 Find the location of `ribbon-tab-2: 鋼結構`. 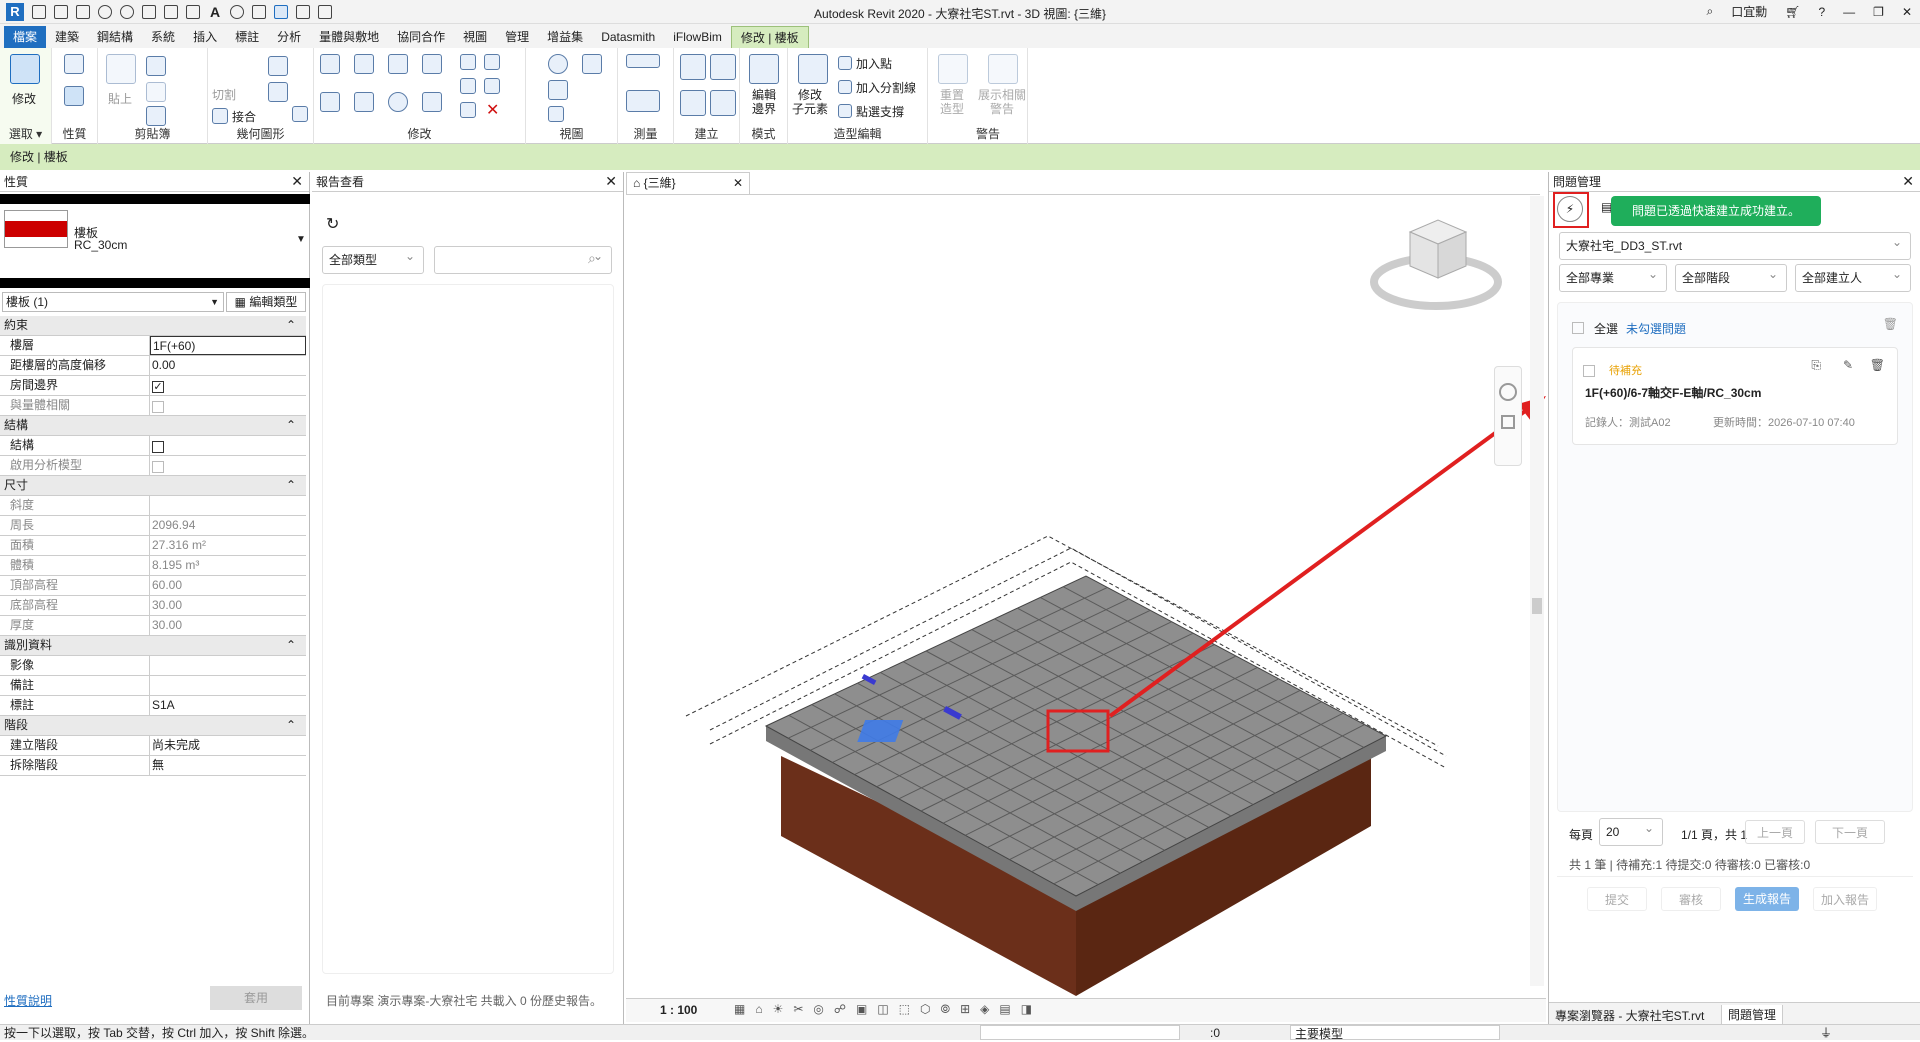

ribbon-tab-2: 鋼結構 is located at coordinates (115, 37).